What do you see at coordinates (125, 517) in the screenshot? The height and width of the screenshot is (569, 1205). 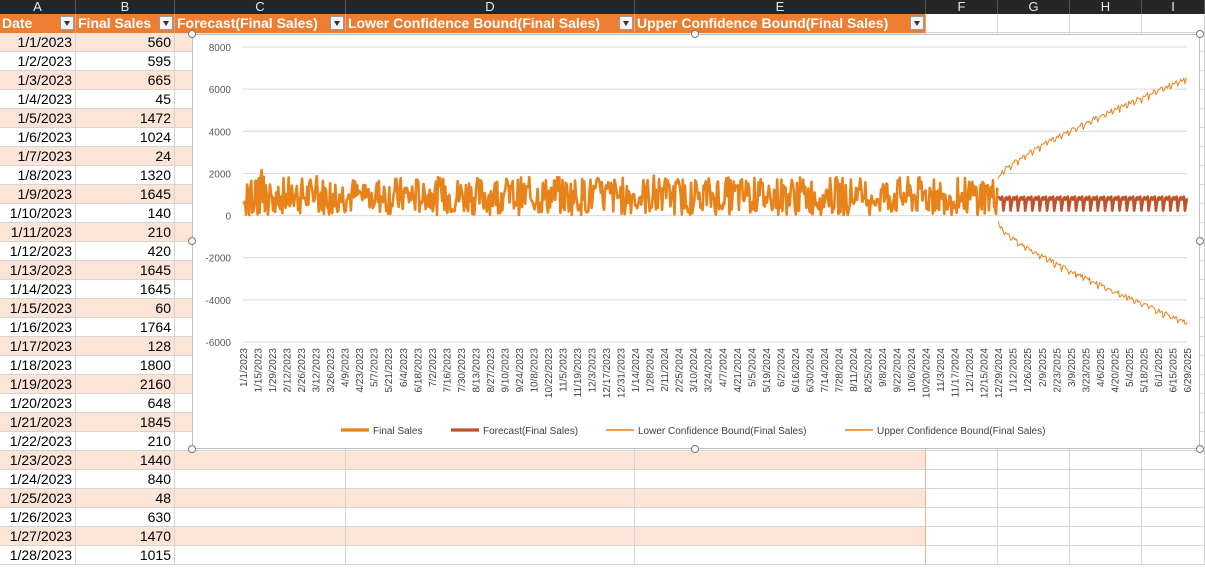 I see `sales-cell: 630` at bounding box center [125, 517].